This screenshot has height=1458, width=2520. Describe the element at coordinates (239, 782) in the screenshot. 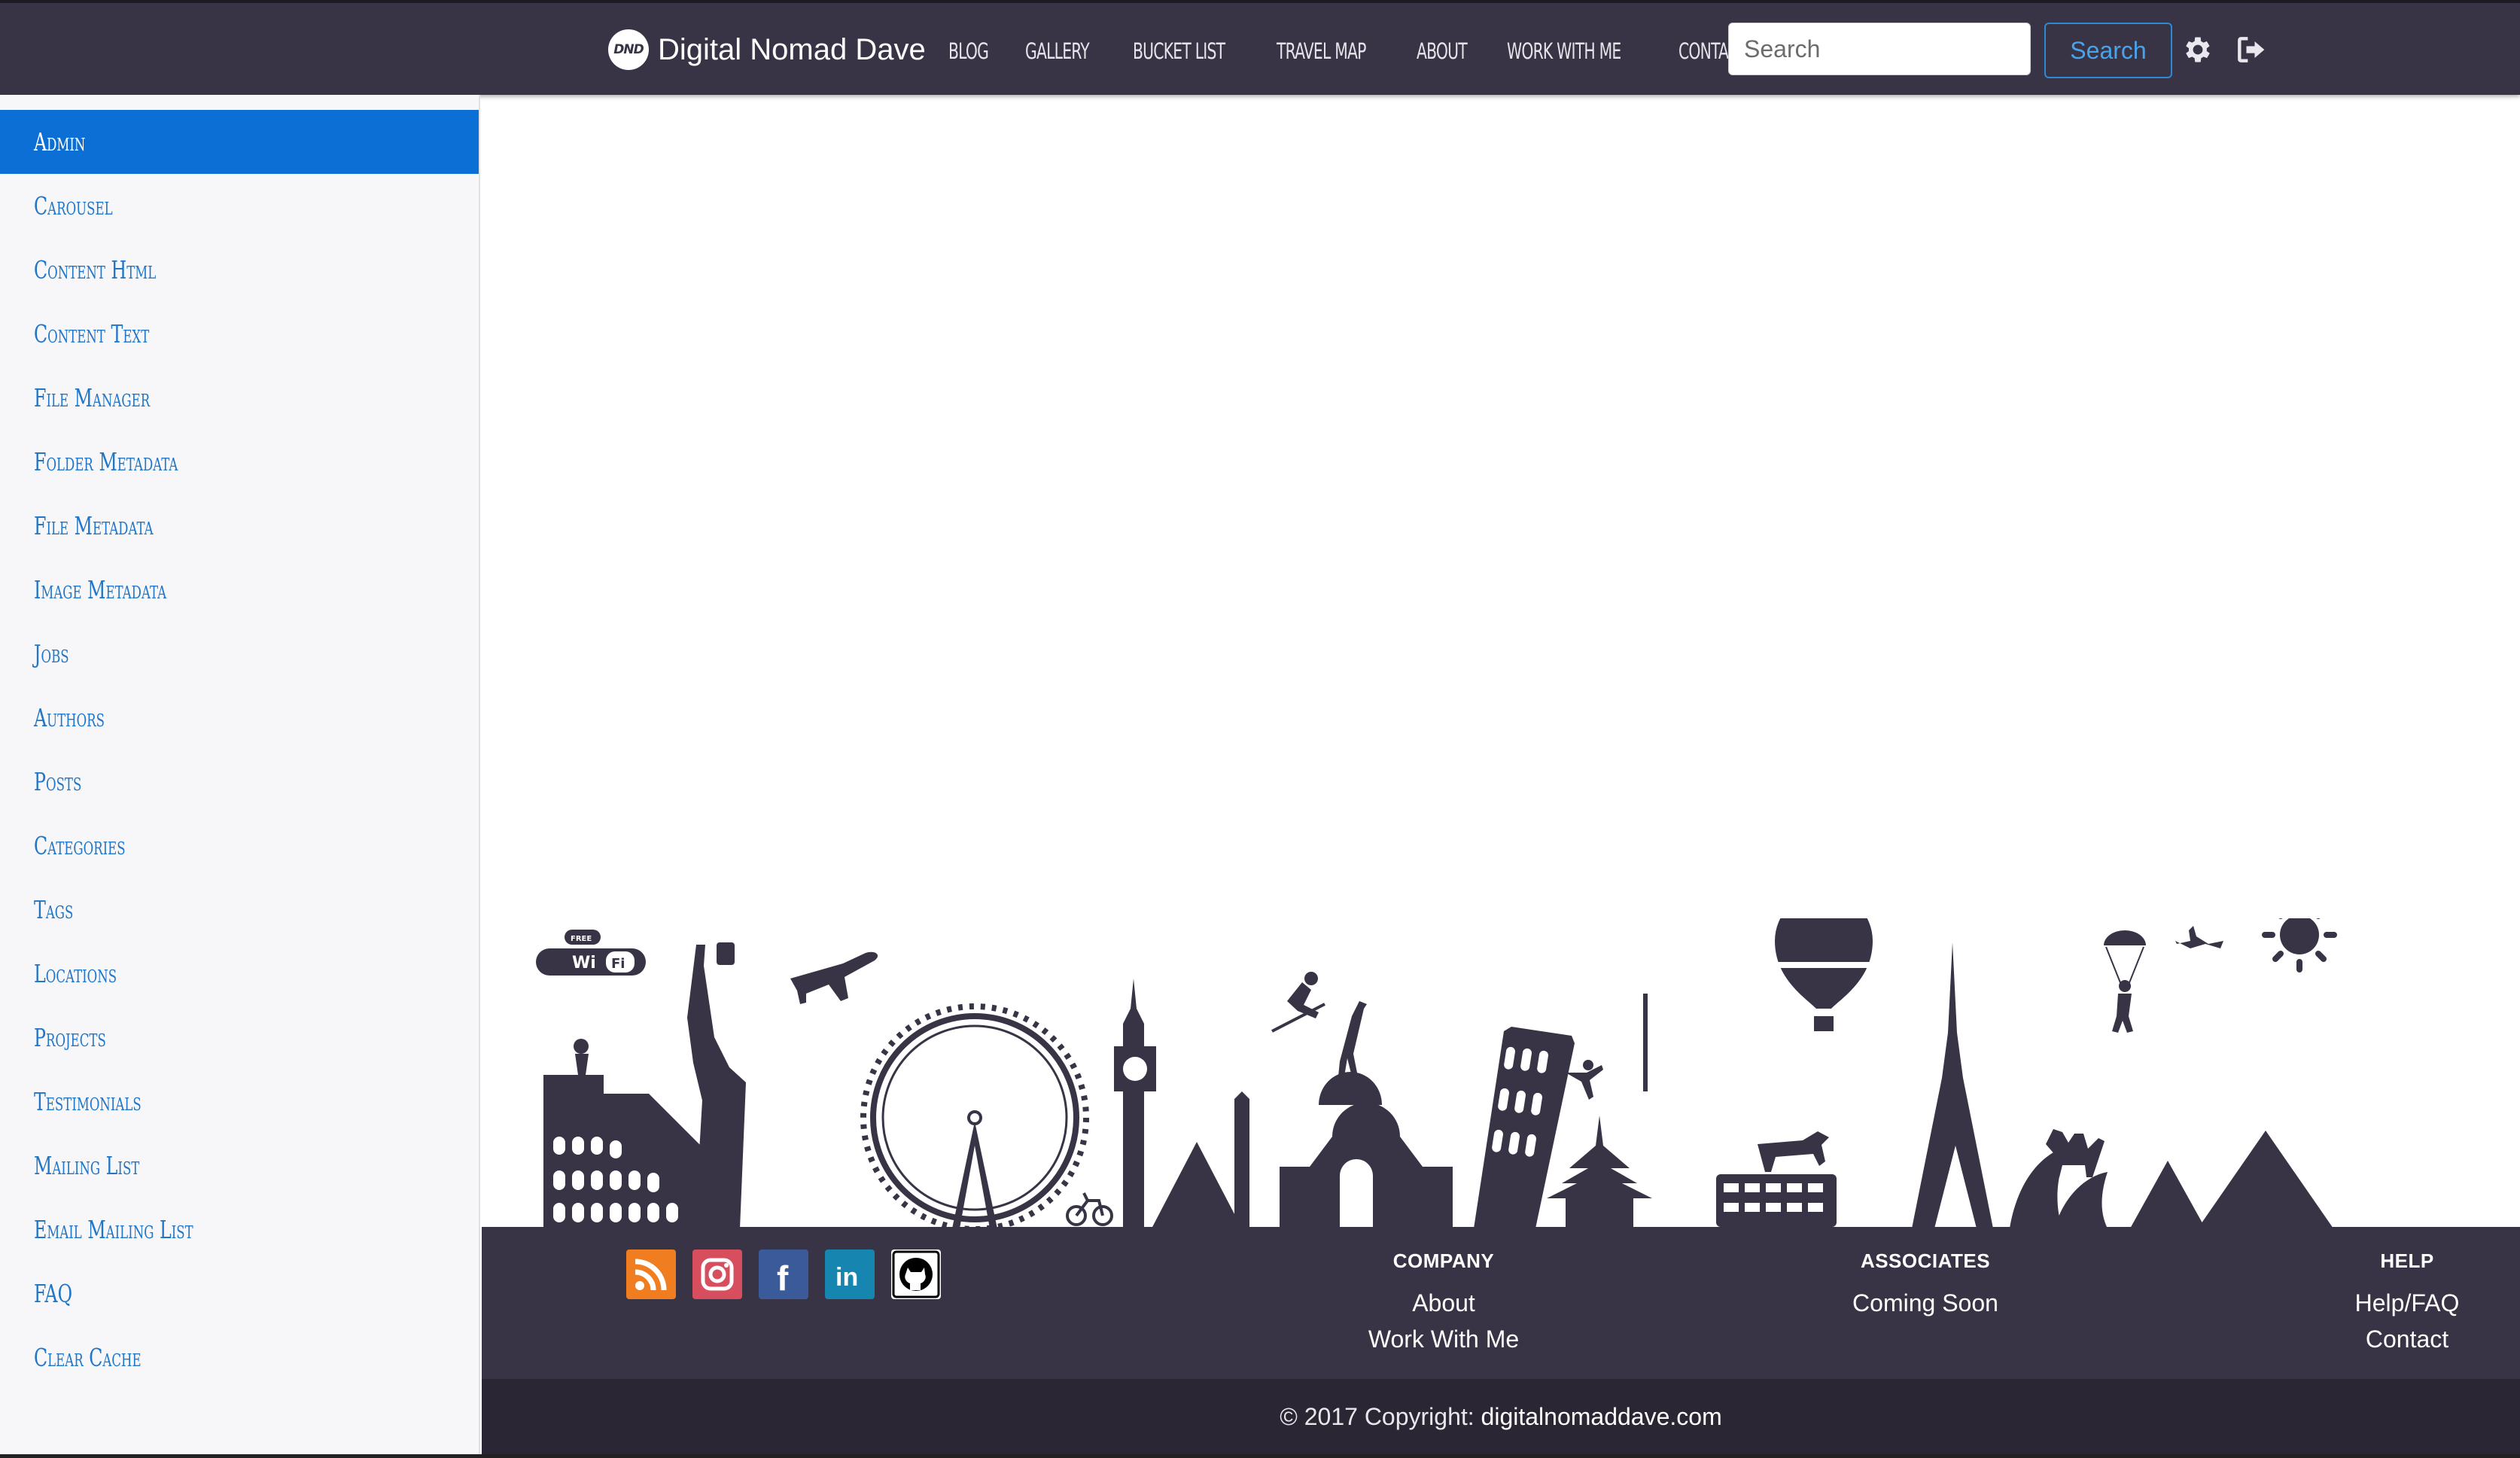

I see `sidebar-item-posts: Posts` at that location.